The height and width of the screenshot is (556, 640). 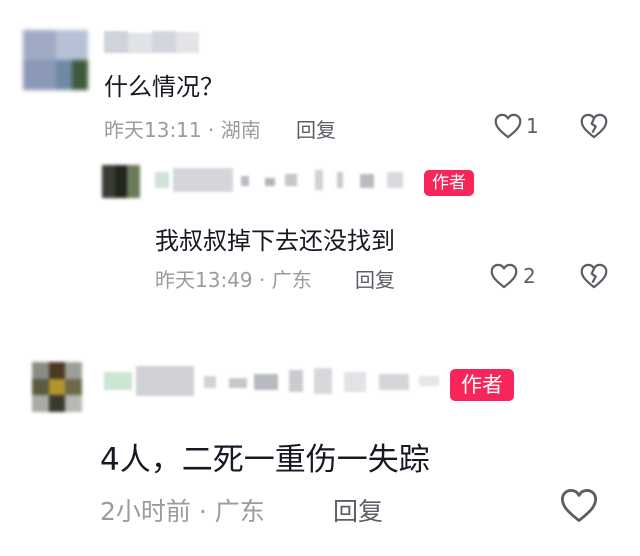 What do you see at coordinates (233, 280) in the screenshot?
I see `reply-meta: 昨天13:49 · 广东` at bounding box center [233, 280].